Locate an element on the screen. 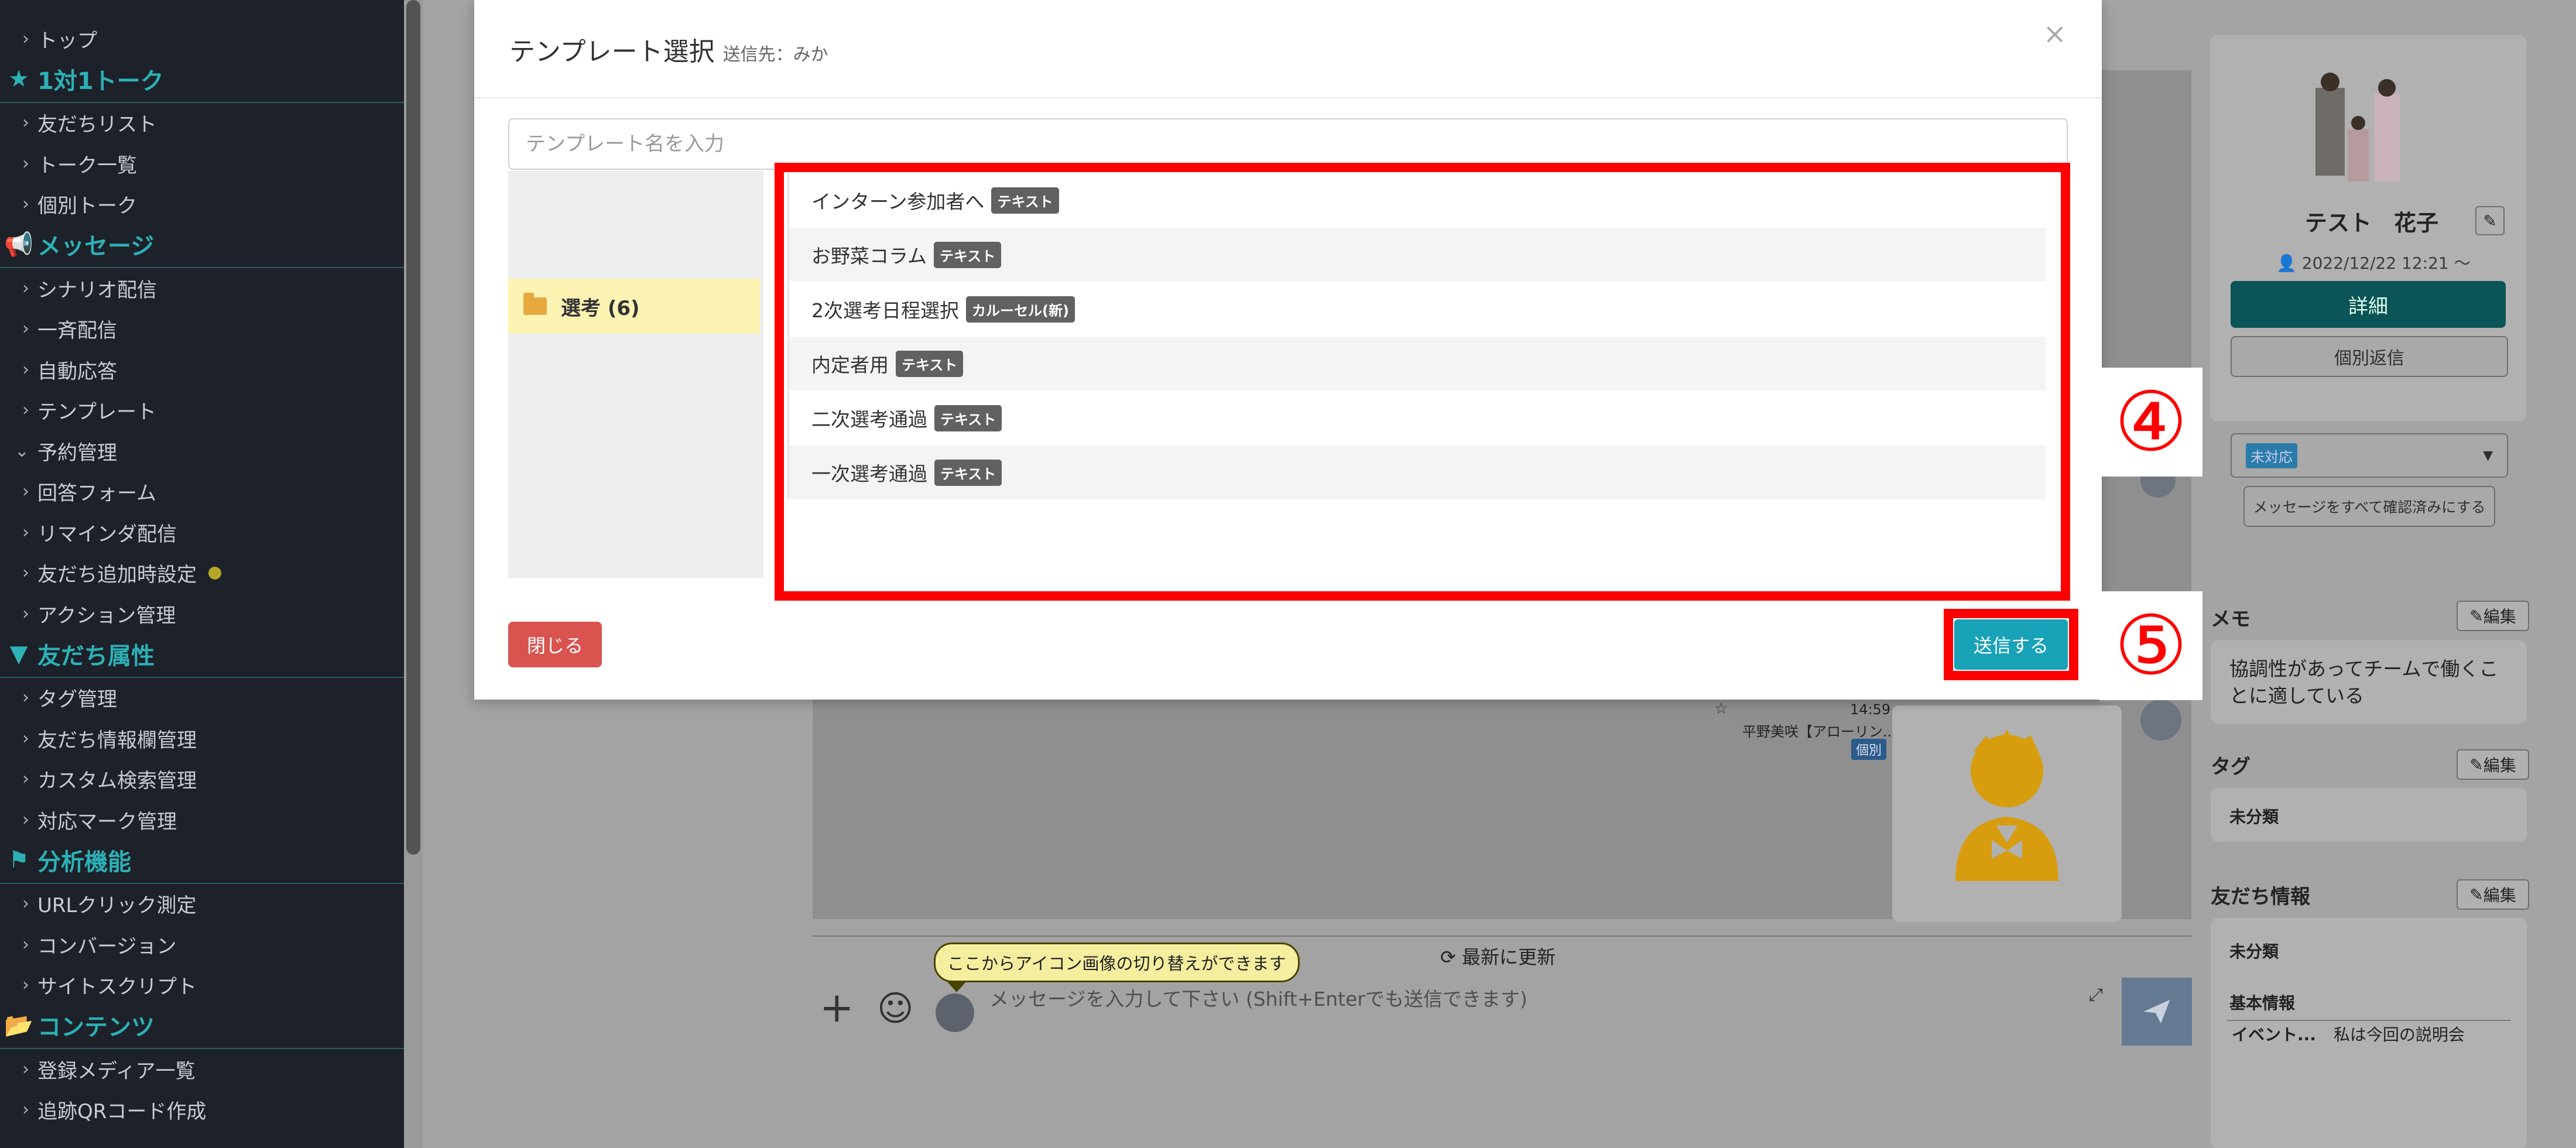  tag-value: 未分類 is located at coordinates (2254, 817).